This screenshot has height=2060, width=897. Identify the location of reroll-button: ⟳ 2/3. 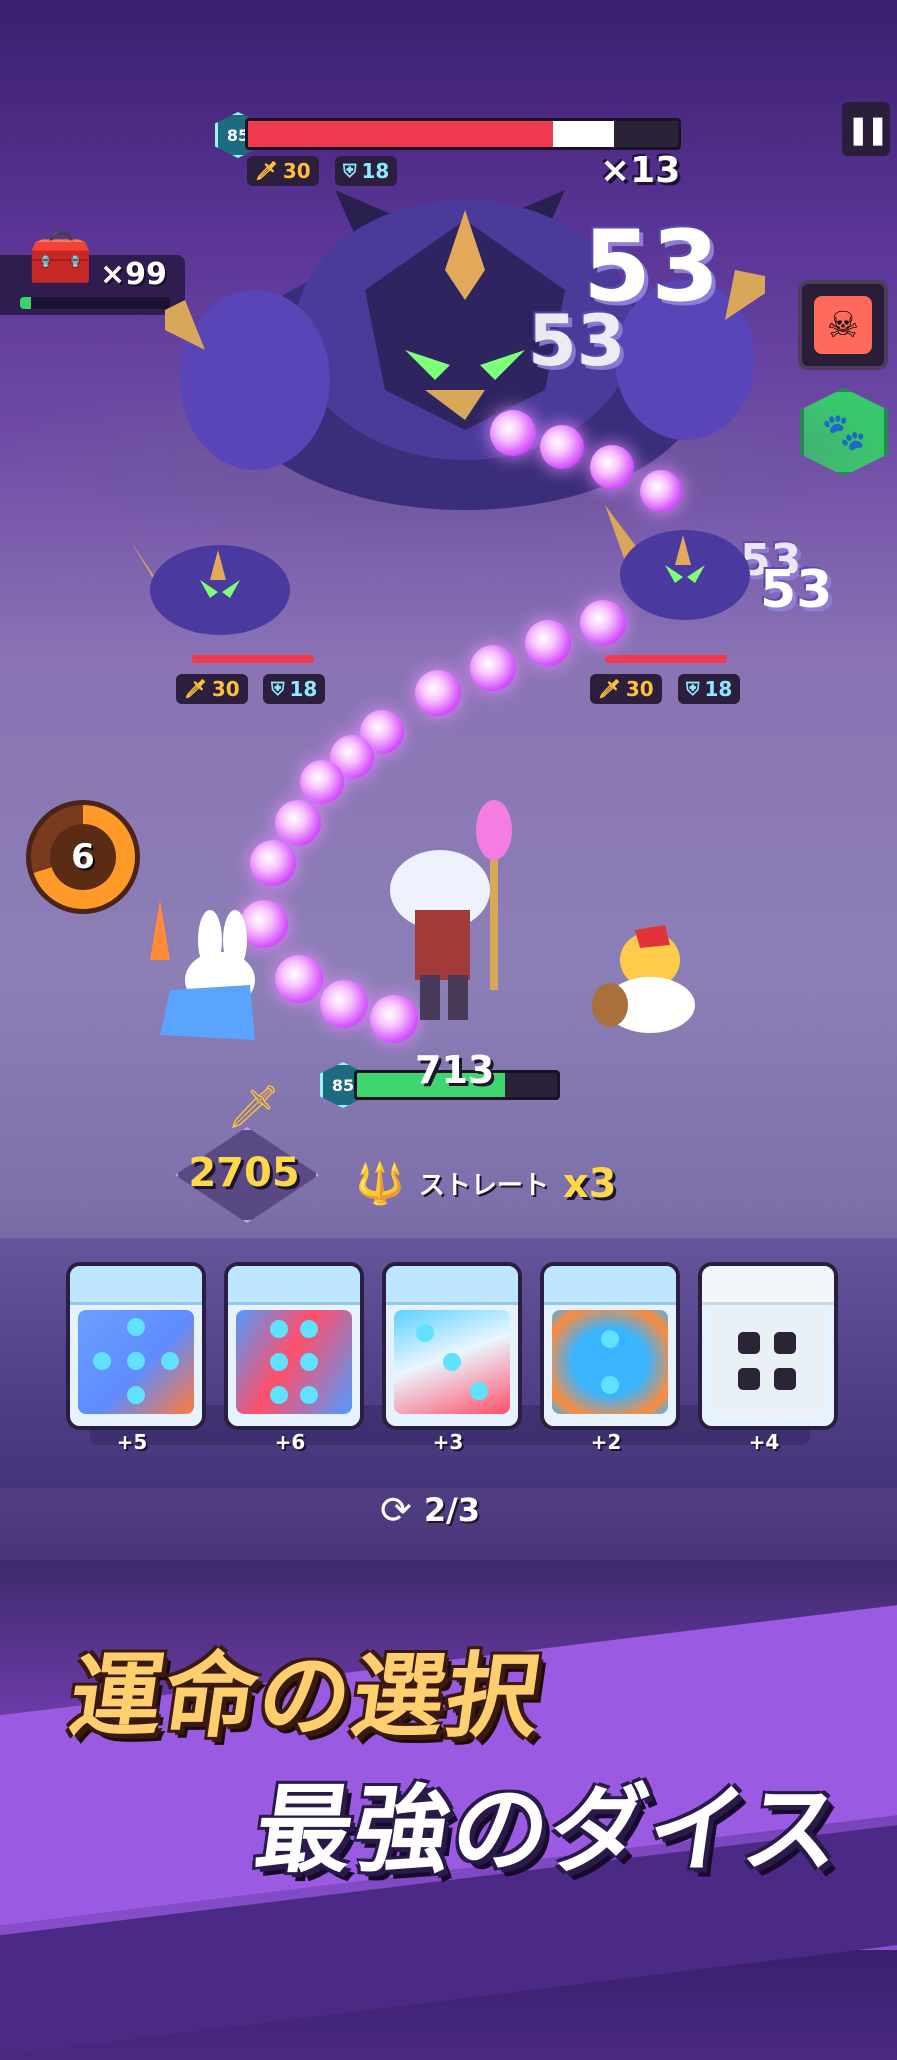
(430, 1510).